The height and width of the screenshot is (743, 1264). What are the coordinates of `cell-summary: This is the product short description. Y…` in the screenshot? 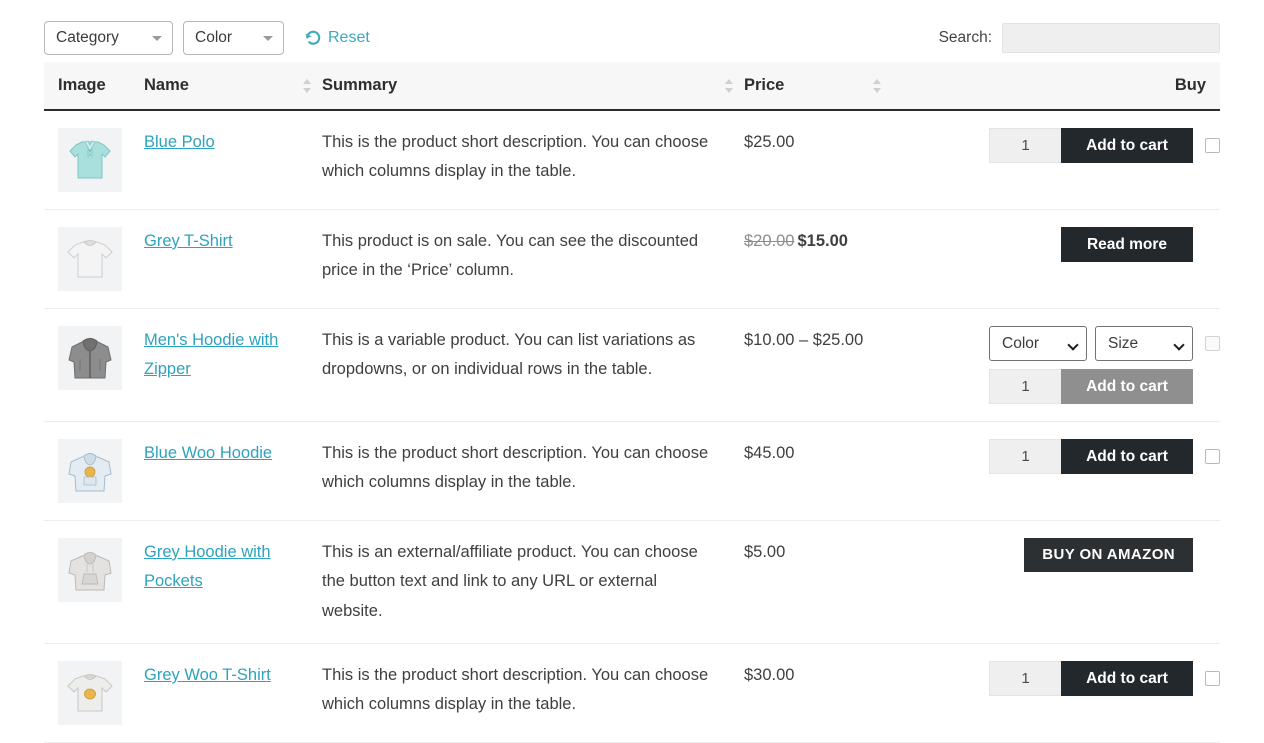 It's located at (533, 693).